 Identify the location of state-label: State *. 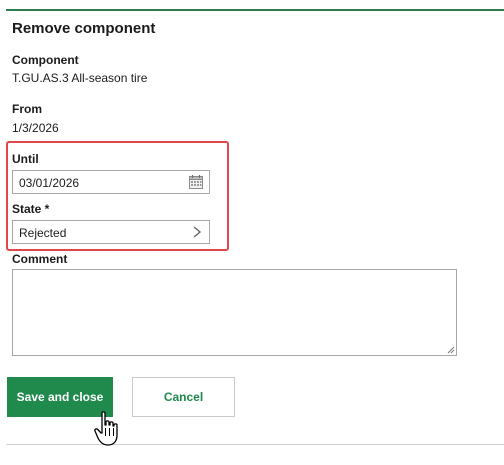
(31, 209).